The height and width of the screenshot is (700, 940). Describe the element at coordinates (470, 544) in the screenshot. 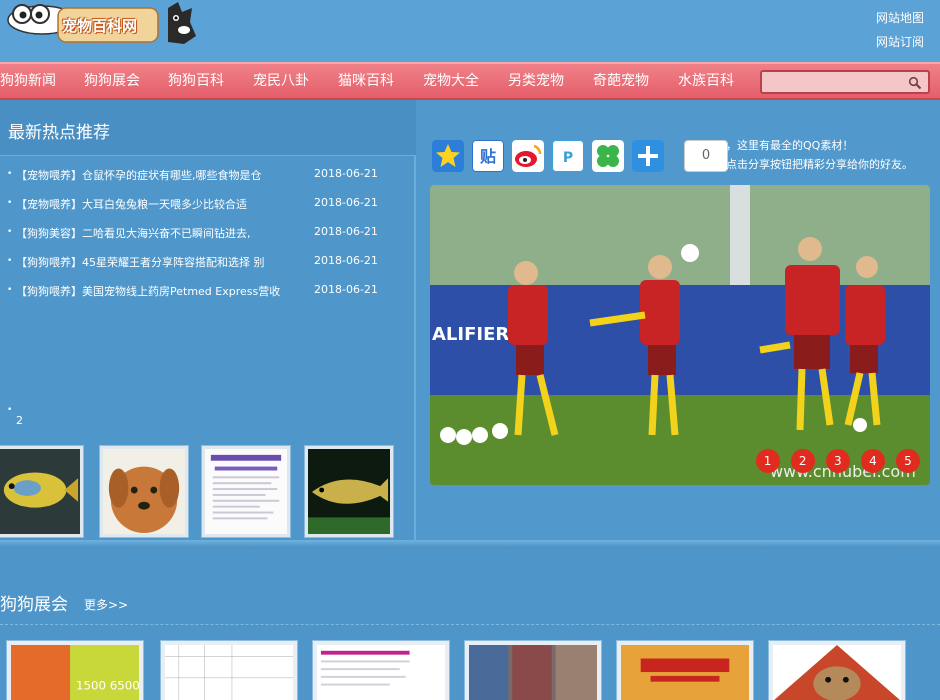

I see `section-divider` at that location.